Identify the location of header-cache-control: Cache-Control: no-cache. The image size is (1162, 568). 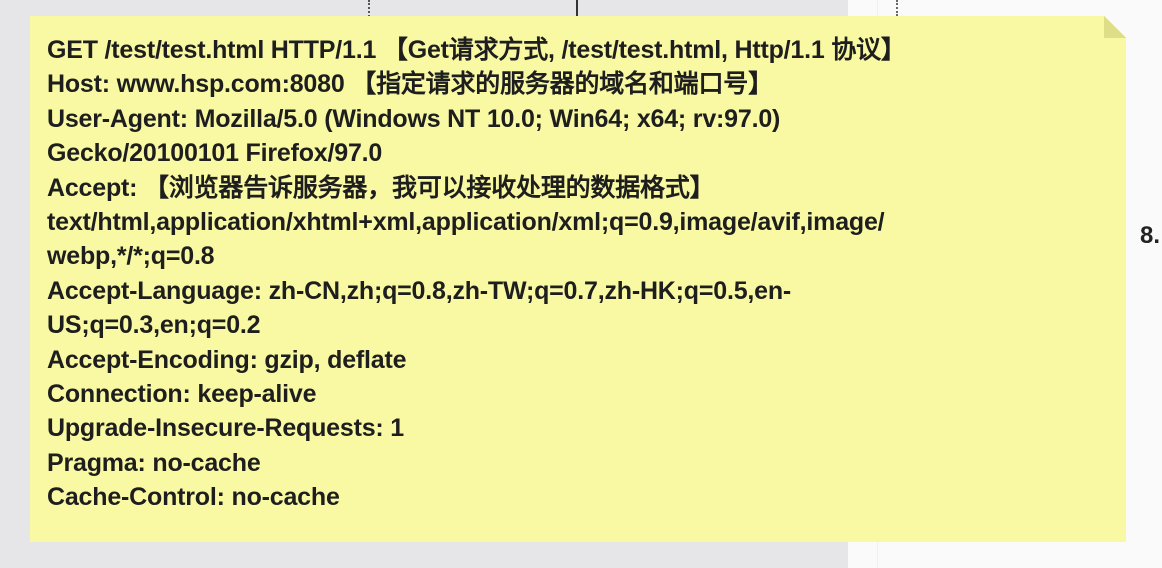
(193, 497).